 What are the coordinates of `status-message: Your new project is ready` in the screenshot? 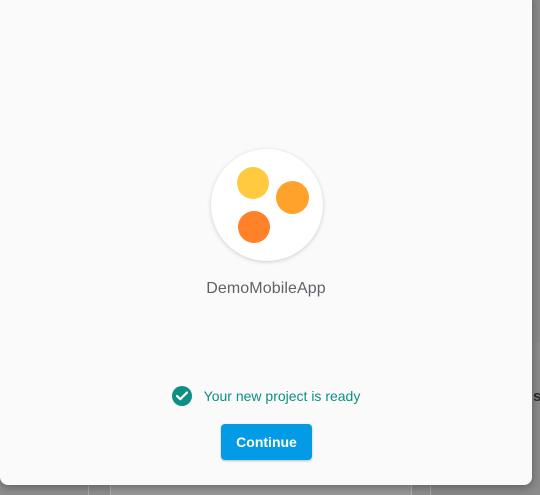 It's located at (266, 396).